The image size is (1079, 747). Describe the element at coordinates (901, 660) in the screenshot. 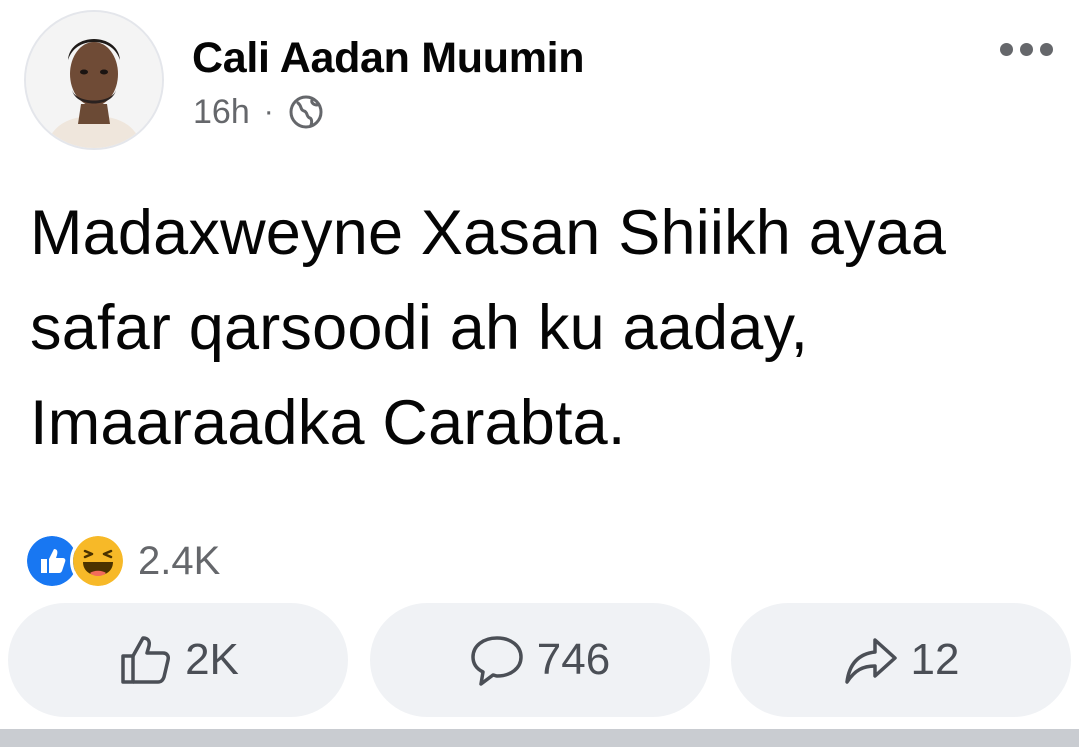

I see `share-button: 12` at that location.